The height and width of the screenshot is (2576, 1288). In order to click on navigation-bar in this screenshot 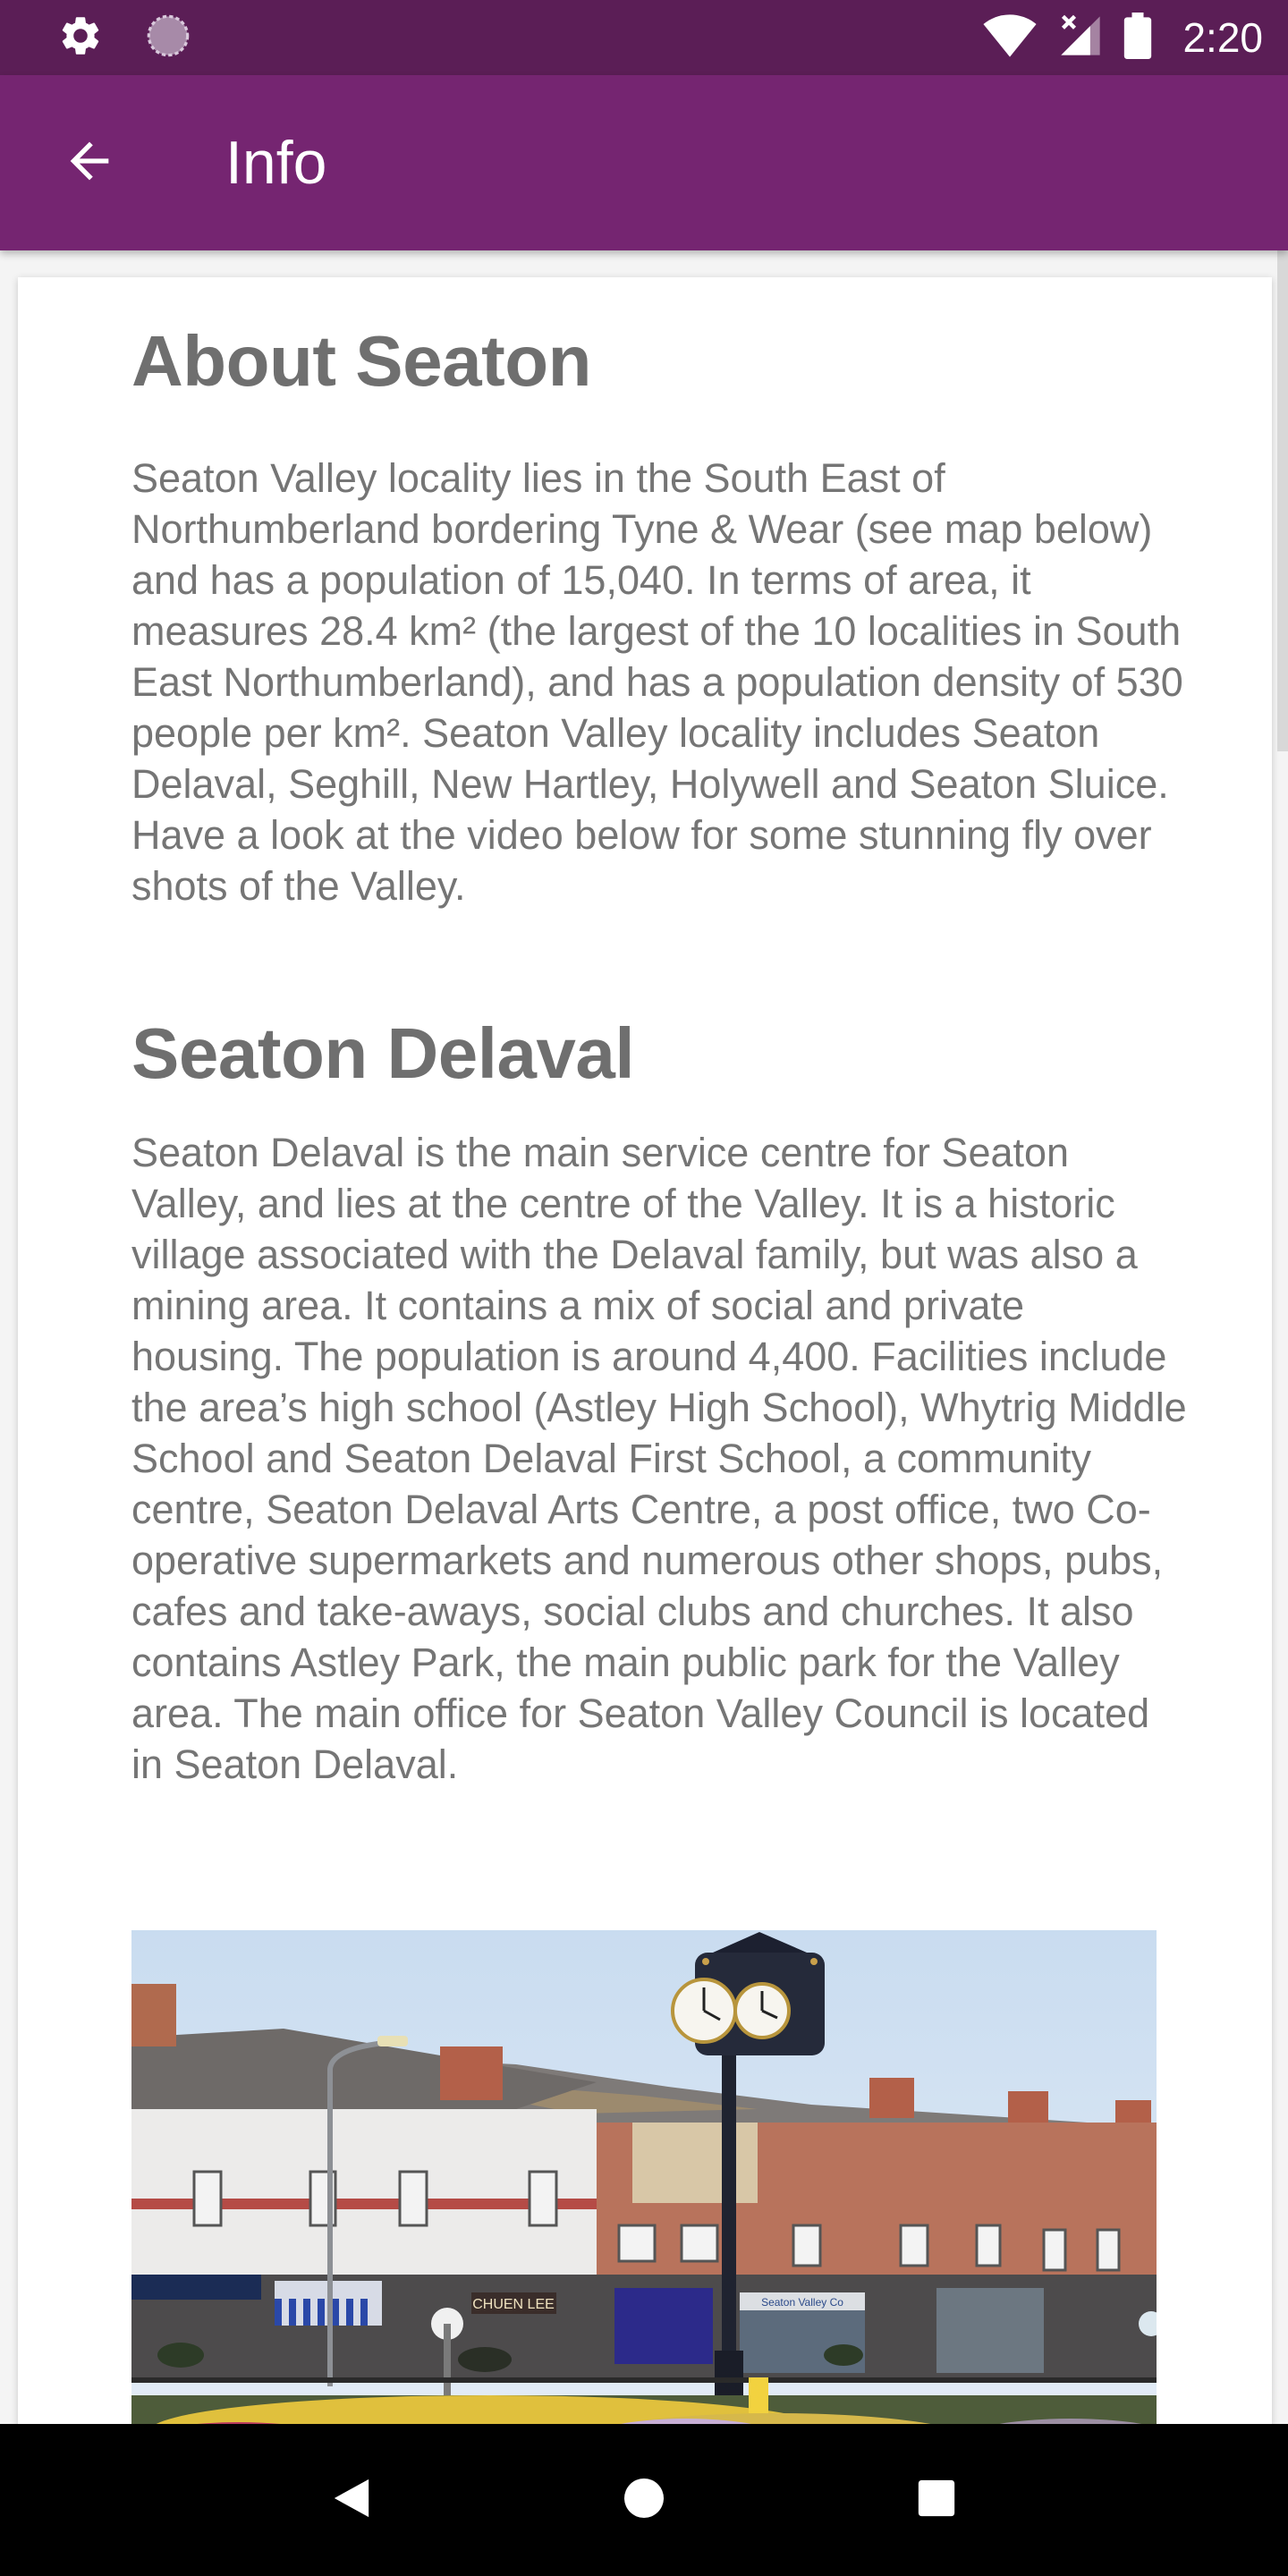, I will do `click(644, 2500)`.